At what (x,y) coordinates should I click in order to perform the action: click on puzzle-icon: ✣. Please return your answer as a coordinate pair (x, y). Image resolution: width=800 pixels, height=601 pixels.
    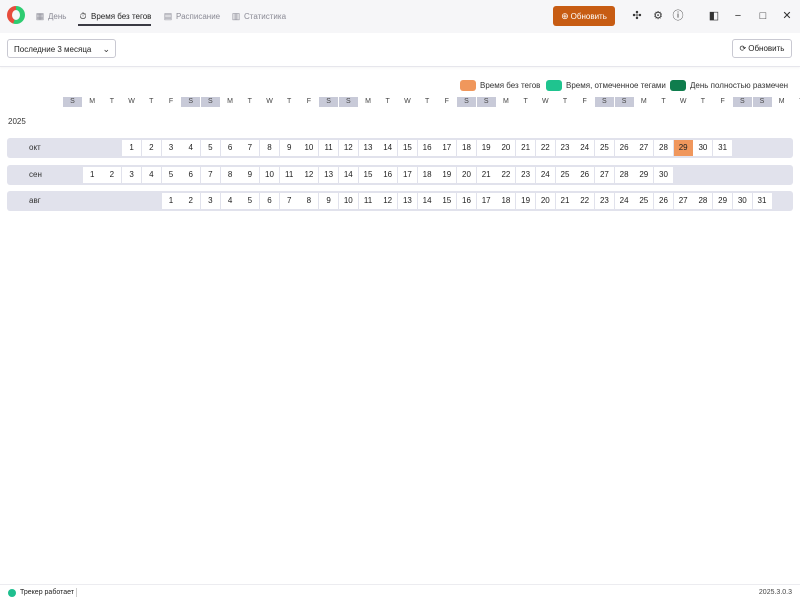
    Looking at the image, I should click on (637, 16).